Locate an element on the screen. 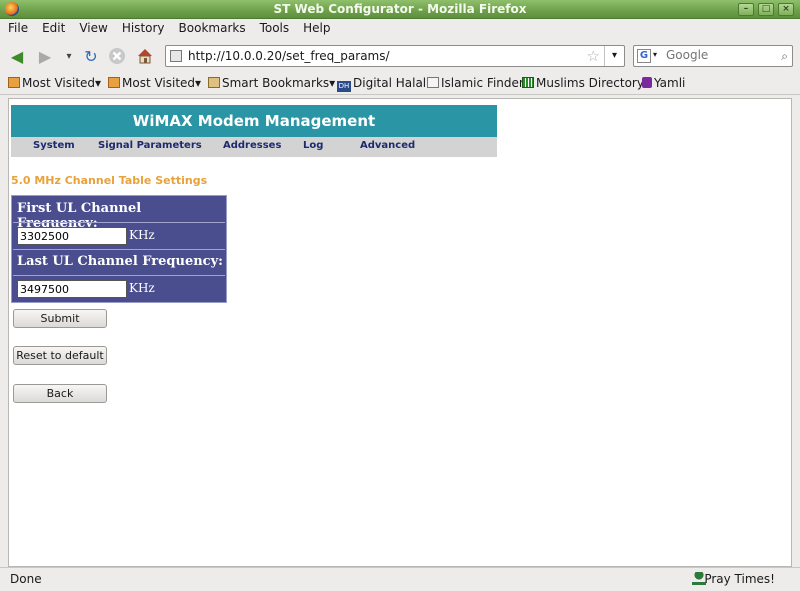 The width and height of the screenshot is (800, 591). search-input is located at coordinates (716, 55).